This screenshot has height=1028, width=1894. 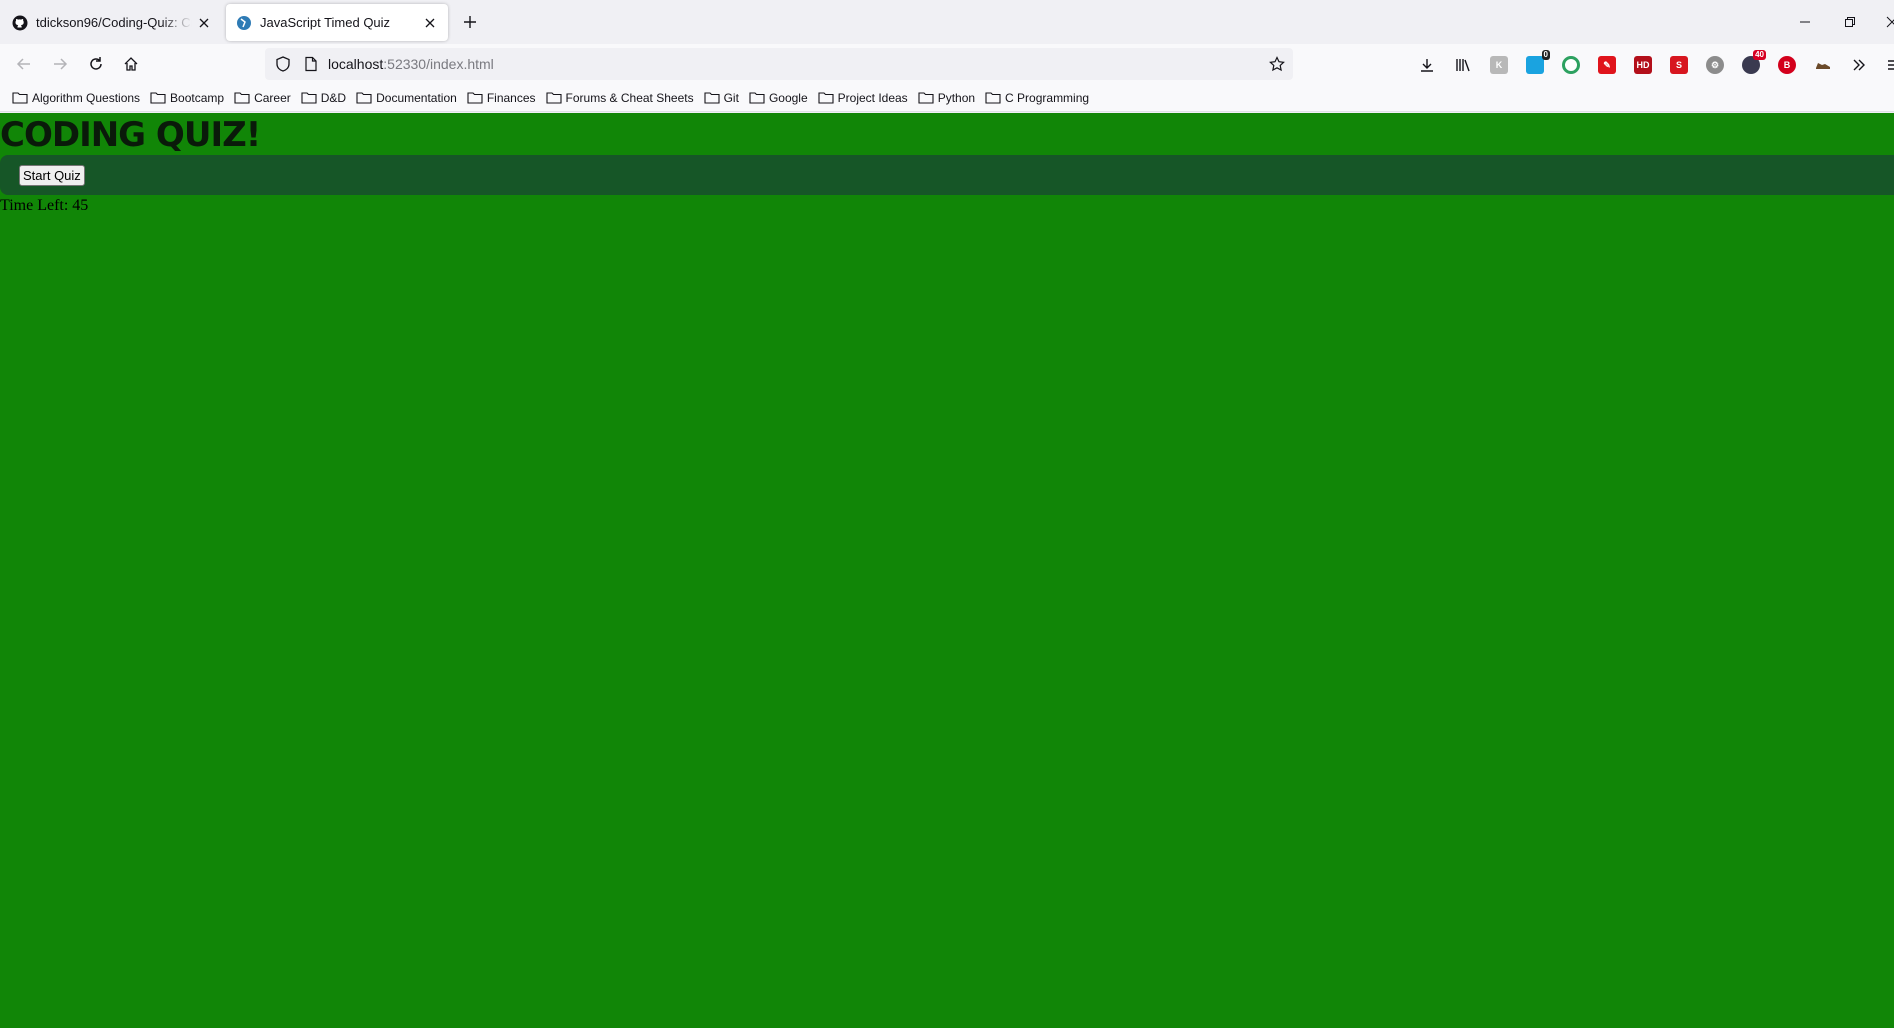 What do you see at coordinates (511, 97) in the screenshot?
I see `bookmark-label: Finances` at bounding box center [511, 97].